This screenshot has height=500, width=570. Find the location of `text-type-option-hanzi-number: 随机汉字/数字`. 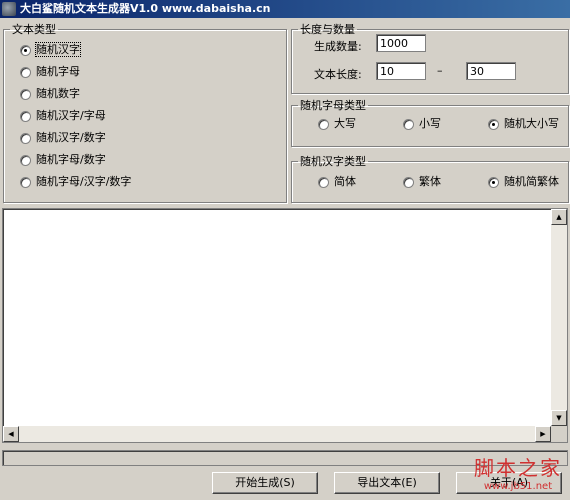

text-type-option-hanzi-number: 随机汉字/数字 is located at coordinates (63, 138).